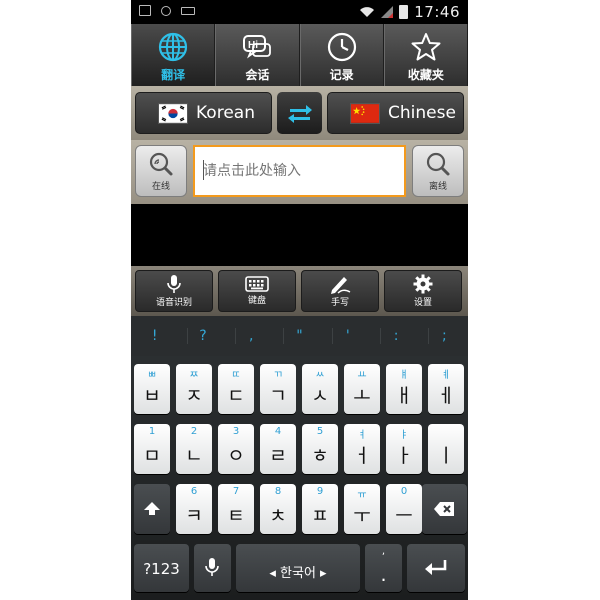  Describe the element at coordinates (278, 456) in the screenshot. I see `key-label: ㄹ` at that location.